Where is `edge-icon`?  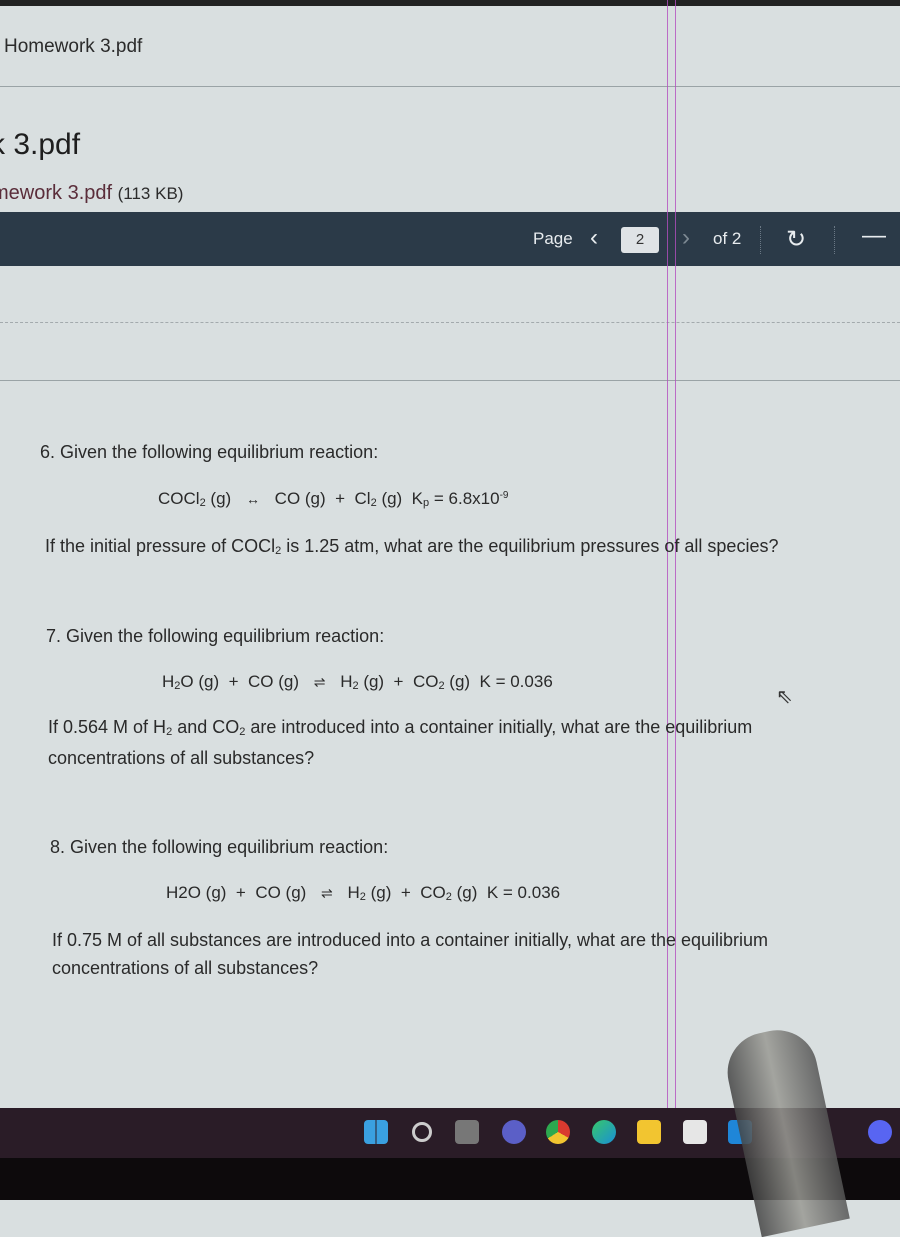
edge-icon is located at coordinates (604, 1132).